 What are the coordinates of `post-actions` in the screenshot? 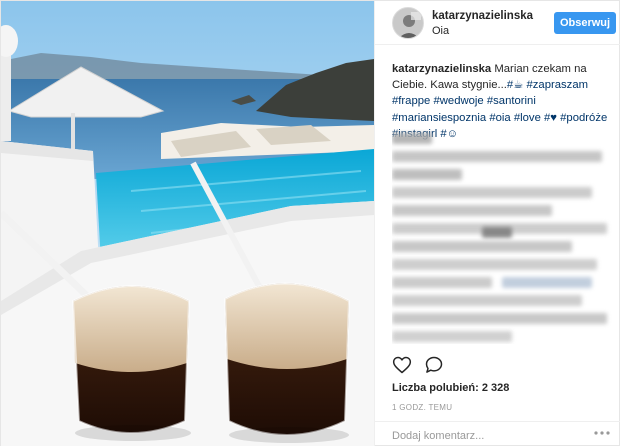 It's located at (503, 365).